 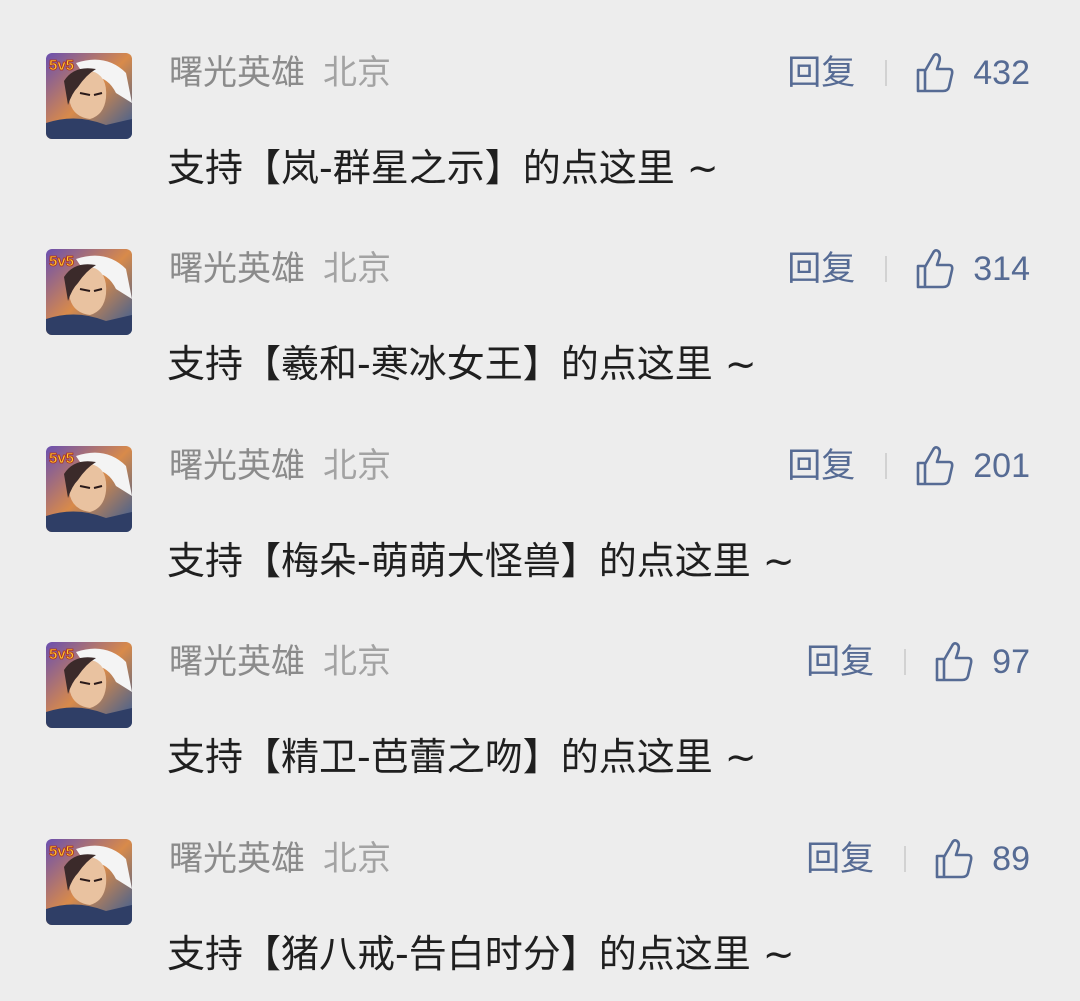 What do you see at coordinates (462, 757) in the screenshot?
I see `comment-text: 支持【精卫-芭蕾之吻】的点这里 ~` at bounding box center [462, 757].